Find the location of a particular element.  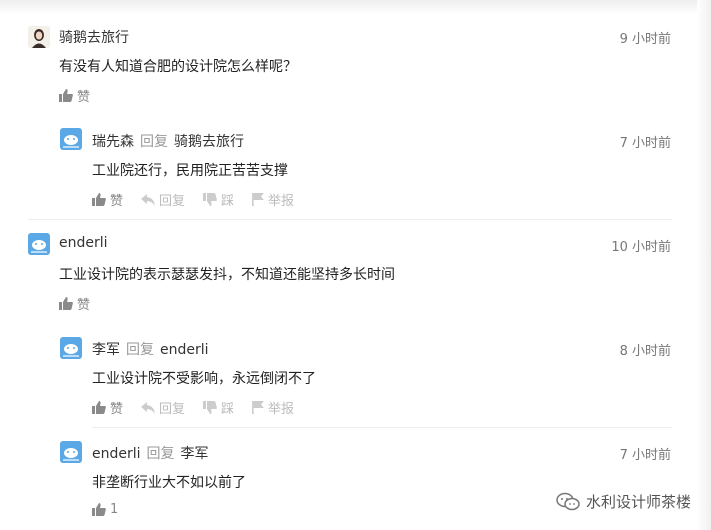

reply-target: enderli is located at coordinates (184, 350).